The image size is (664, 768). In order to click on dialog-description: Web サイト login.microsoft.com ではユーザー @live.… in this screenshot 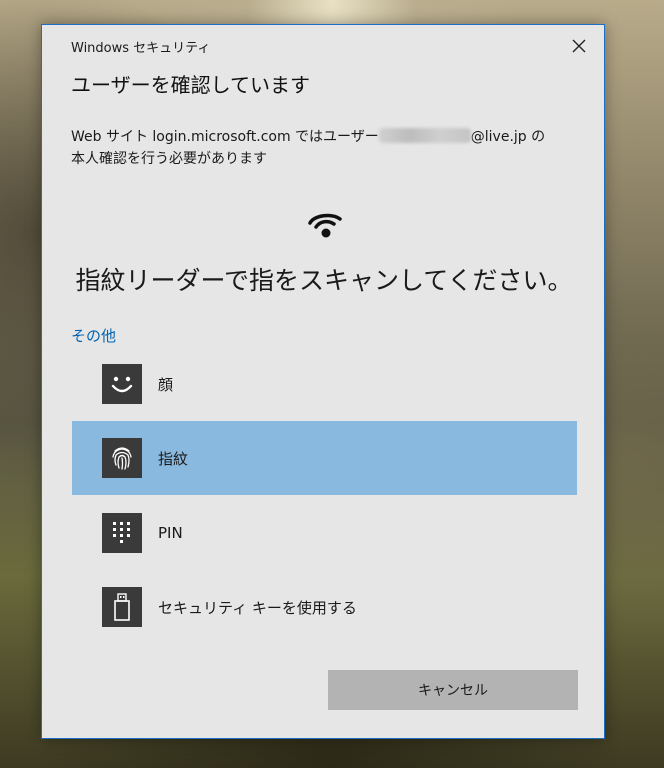, I will do `click(326, 148)`.